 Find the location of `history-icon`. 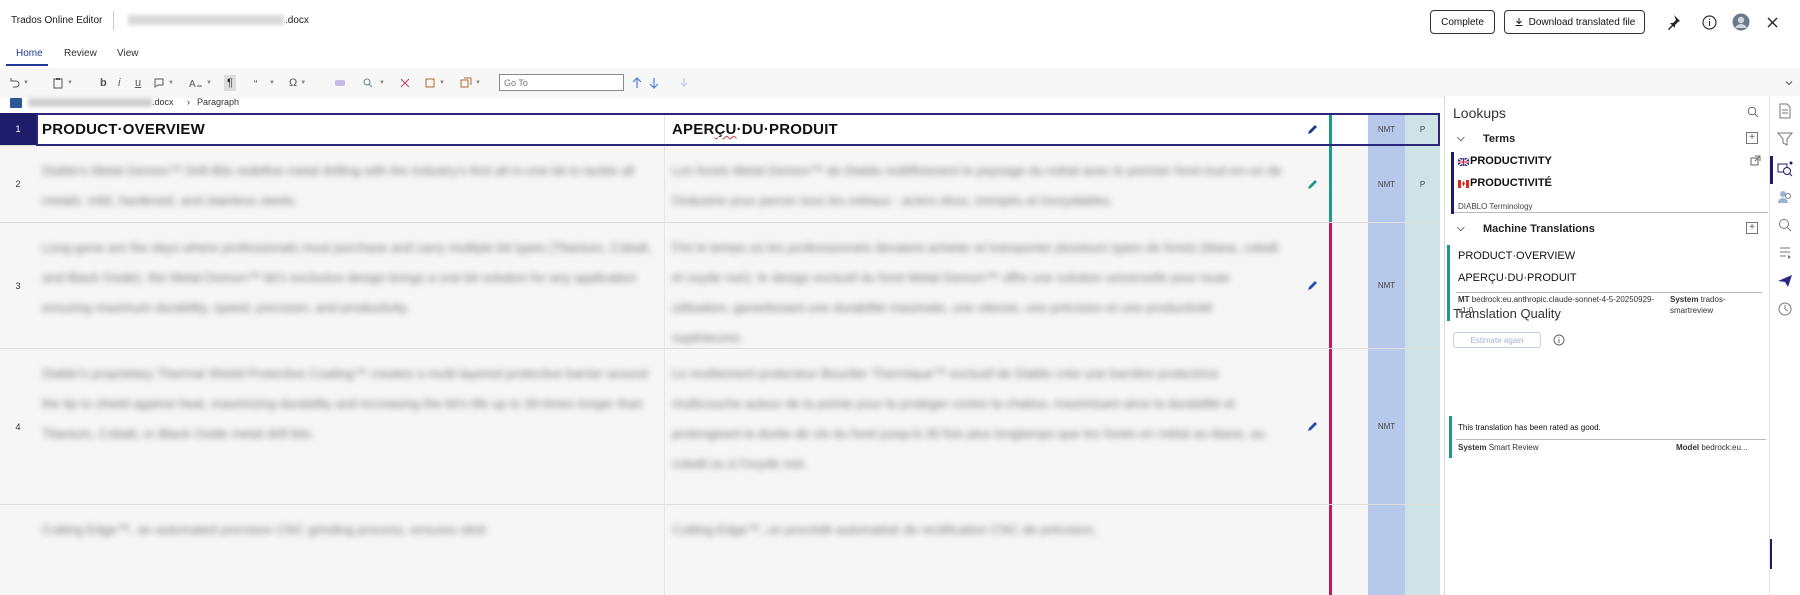

history-icon is located at coordinates (1785, 309).